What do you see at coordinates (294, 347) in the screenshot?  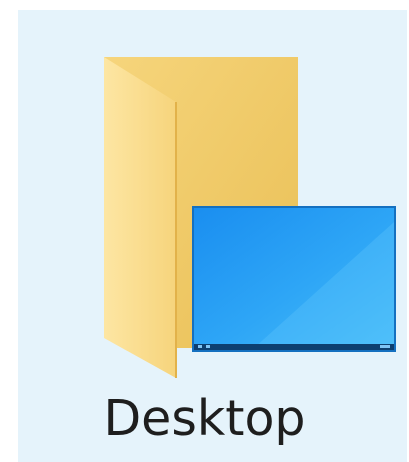 I see `screen-taskbar` at bounding box center [294, 347].